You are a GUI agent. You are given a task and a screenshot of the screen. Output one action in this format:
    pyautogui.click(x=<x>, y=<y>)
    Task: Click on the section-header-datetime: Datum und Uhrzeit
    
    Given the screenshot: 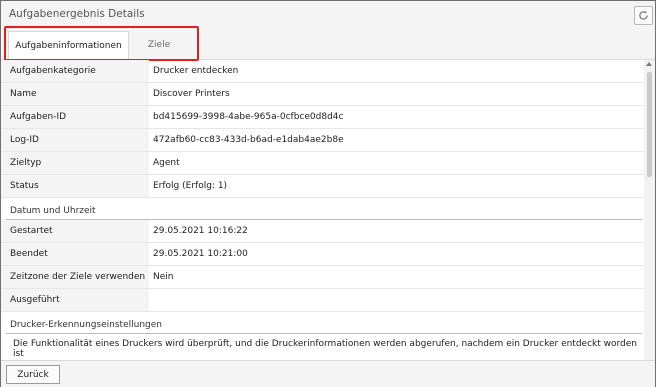 What is the action you would take?
    pyautogui.click(x=321, y=209)
    